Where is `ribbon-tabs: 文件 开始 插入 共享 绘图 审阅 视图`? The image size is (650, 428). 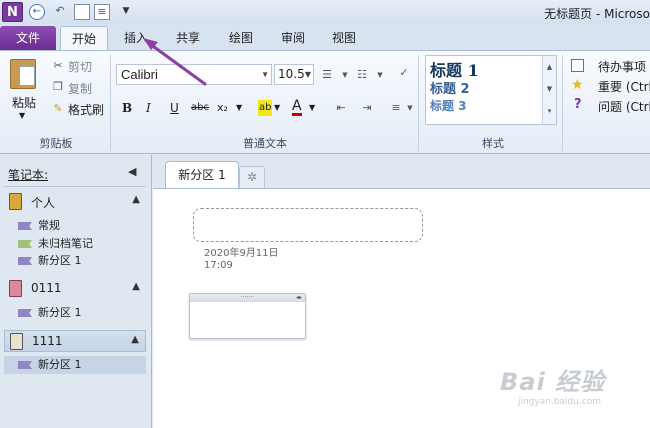
ribbon-tabs: 文件 开始 插入 共享 绘图 审阅 视图 is located at coordinates (325, 37).